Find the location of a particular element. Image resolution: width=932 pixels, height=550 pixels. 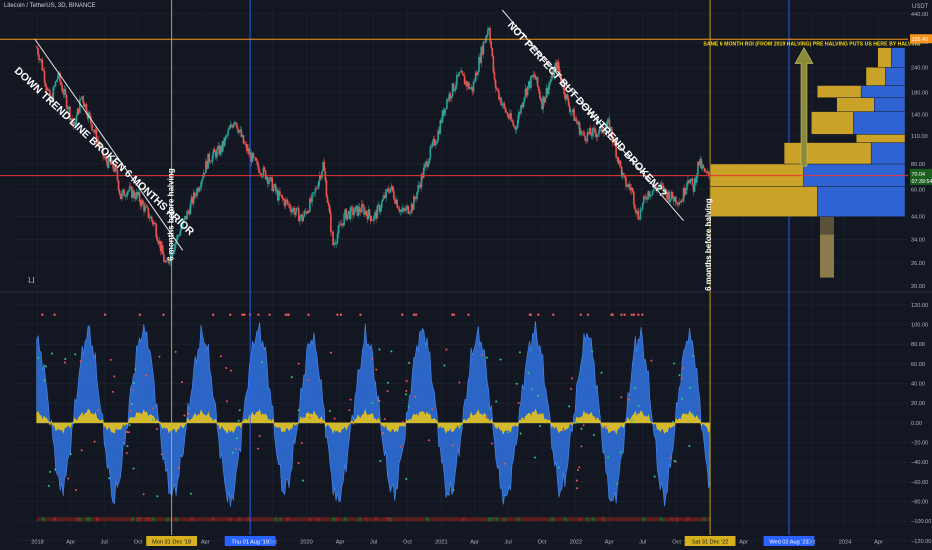

osc-tick-label: 80.00 is located at coordinates (918, 345).